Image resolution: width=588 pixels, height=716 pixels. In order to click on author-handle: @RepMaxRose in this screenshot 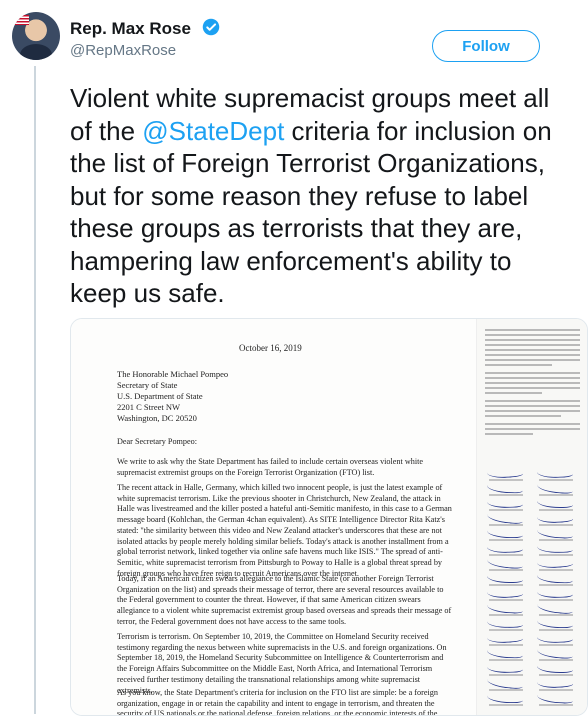, I will do `click(123, 50)`.